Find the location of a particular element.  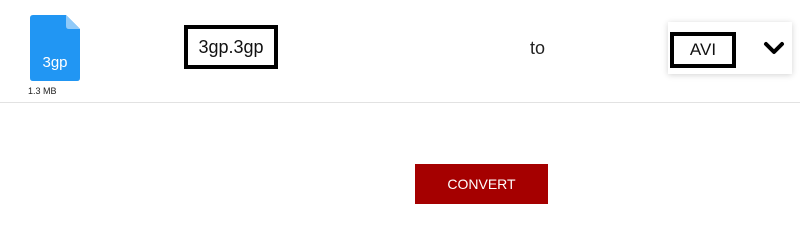

file-icon: 3gp is located at coordinates (55, 48).